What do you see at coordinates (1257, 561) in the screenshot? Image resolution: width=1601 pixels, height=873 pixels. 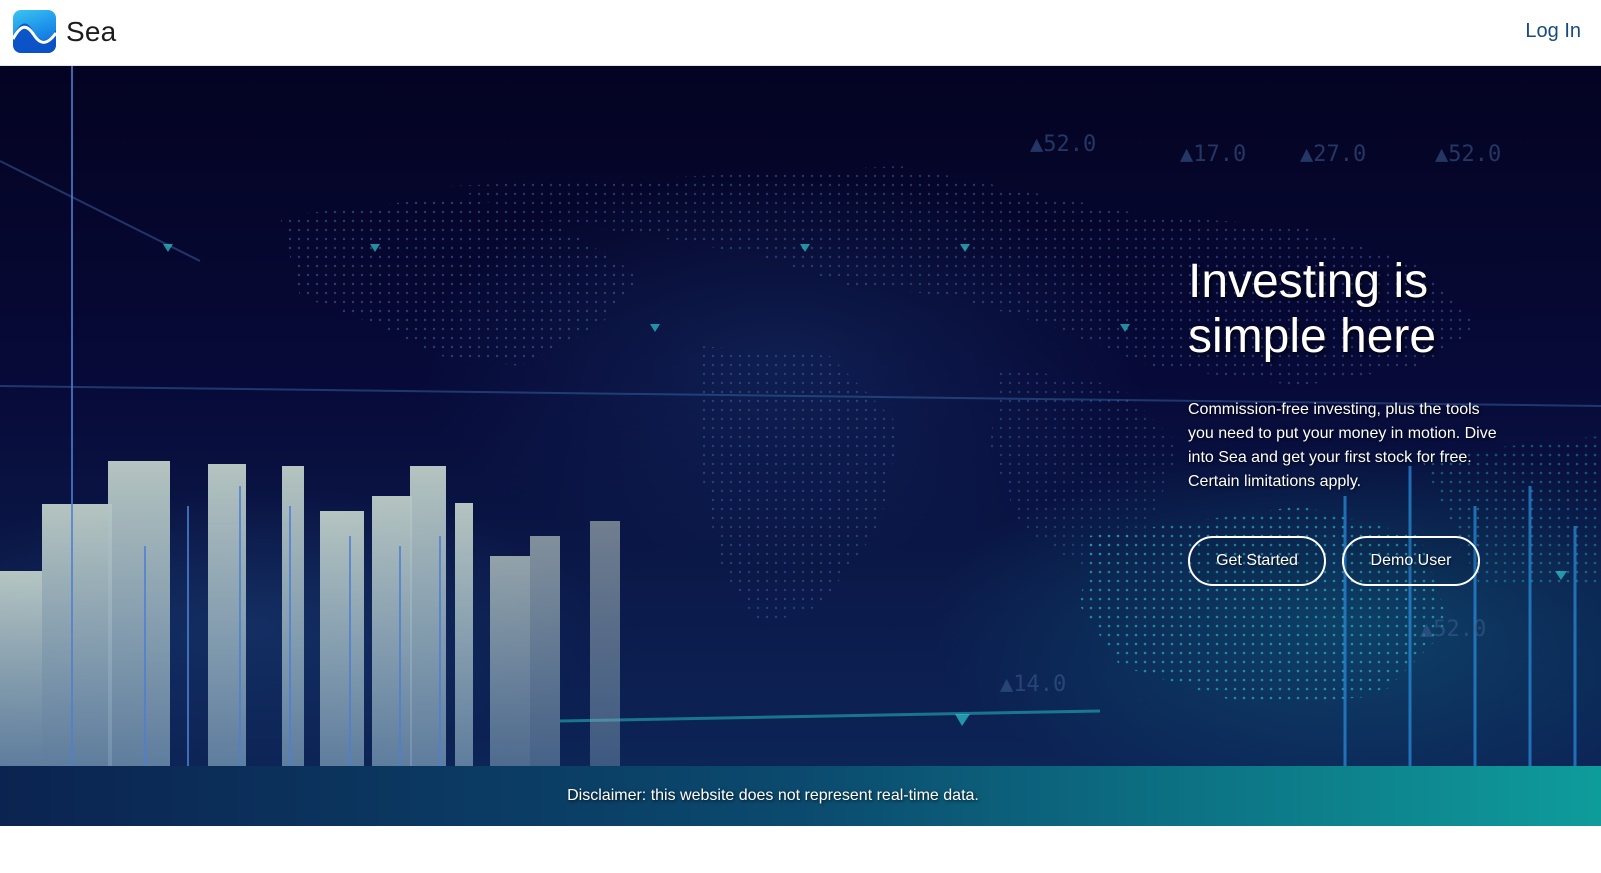 I see `get-started-button: Get Started` at bounding box center [1257, 561].